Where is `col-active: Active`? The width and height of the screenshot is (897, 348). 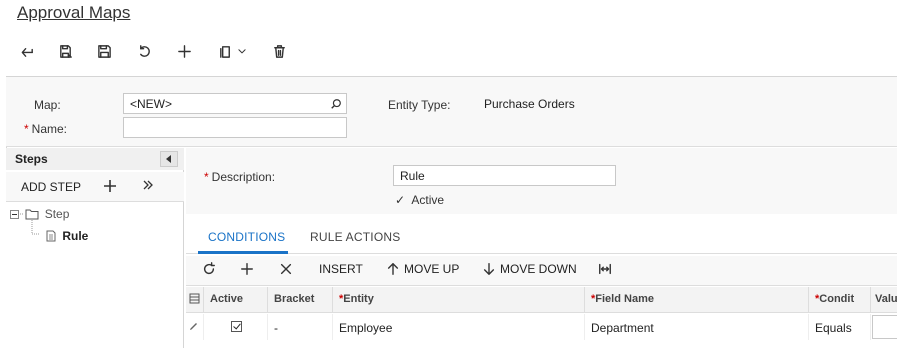
col-active: Active is located at coordinates (236, 300).